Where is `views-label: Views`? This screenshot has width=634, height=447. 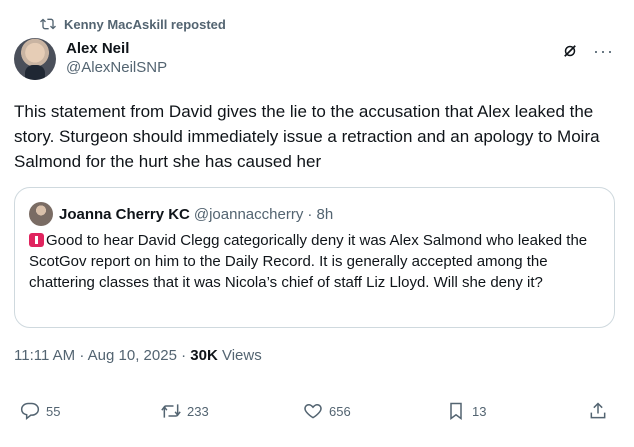 views-label: Views is located at coordinates (241, 355).